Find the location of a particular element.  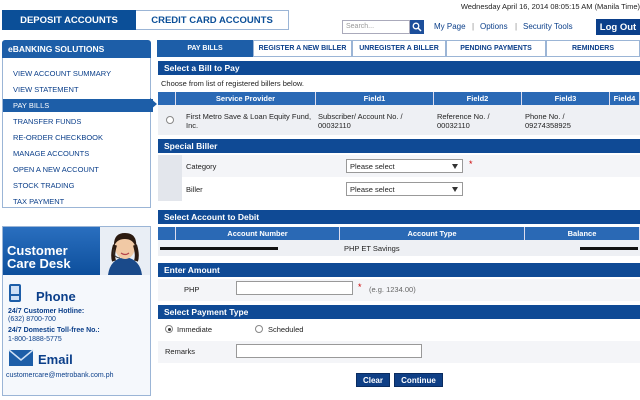

tollfree-number: 1-800-1888-5775 is located at coordinates (35, 339).